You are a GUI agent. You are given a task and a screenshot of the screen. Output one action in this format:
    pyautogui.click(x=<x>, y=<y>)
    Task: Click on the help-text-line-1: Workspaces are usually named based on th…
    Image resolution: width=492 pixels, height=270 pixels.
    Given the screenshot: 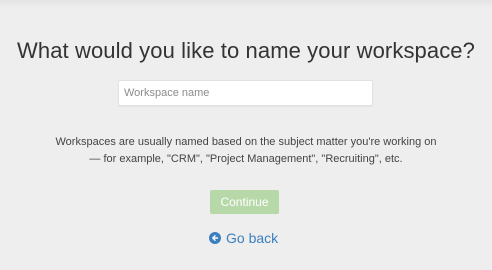 What is the action you would take?
    pyautogui.click(x=246, y=142)
    